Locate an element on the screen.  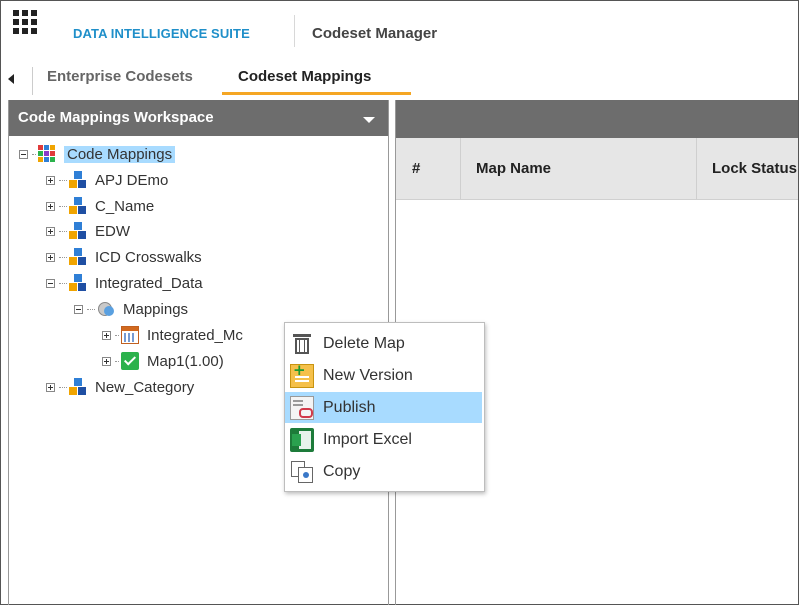
tree-node-category: EDW is located at coordinates (88, 231).